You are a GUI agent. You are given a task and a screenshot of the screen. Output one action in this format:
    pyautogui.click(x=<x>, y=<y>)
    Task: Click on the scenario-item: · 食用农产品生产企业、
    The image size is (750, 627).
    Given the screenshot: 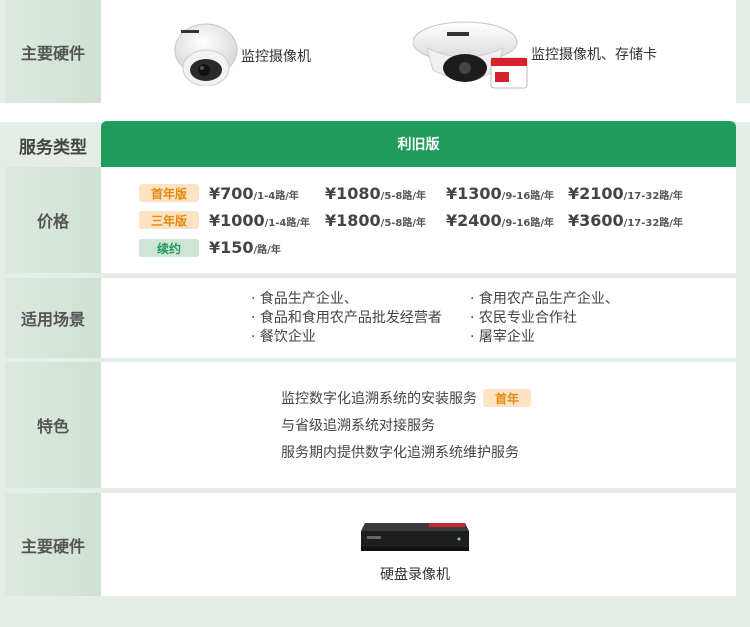 What is the action you would take?
    pyautogui.click(x=544, y=299)
    